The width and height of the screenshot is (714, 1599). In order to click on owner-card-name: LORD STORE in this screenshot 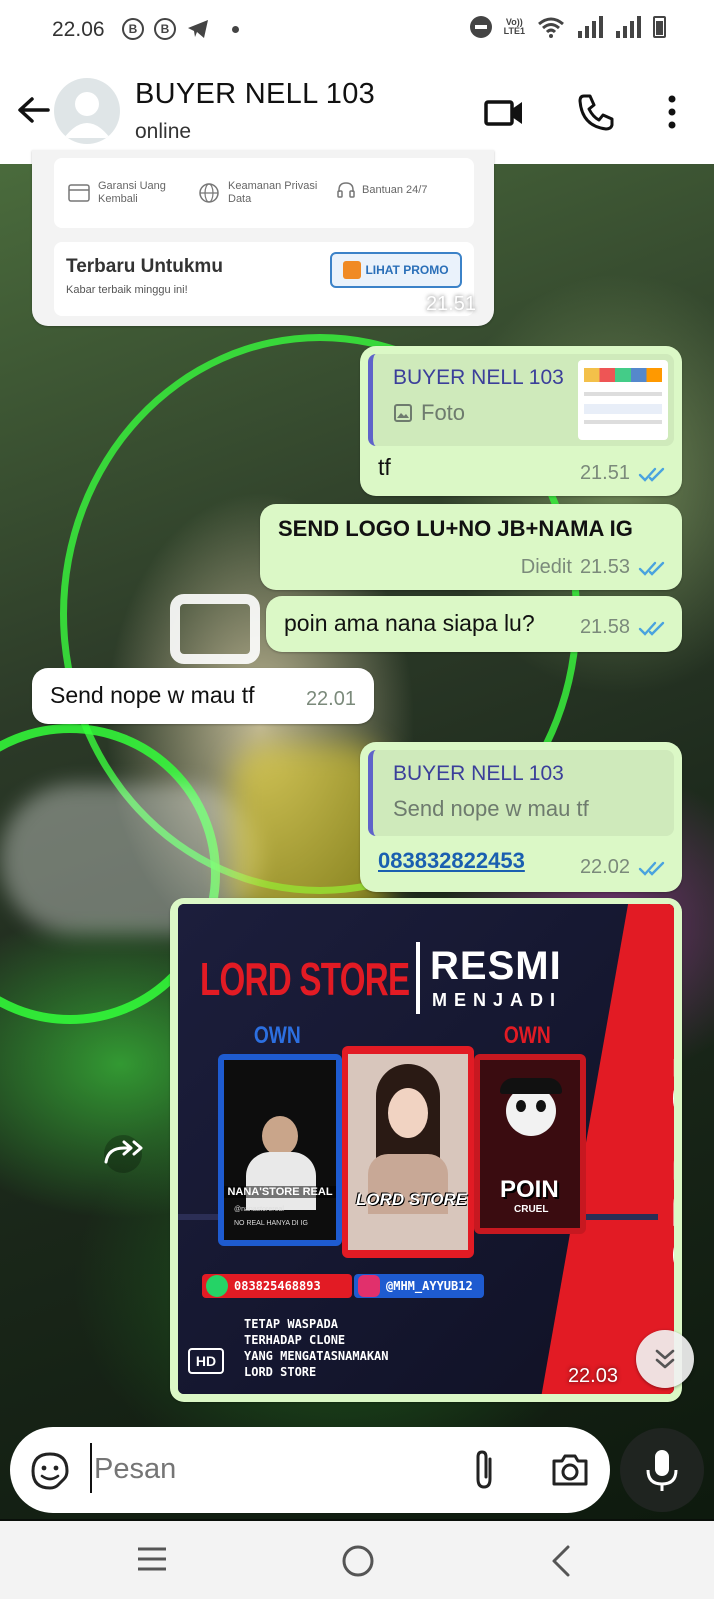, I will do `click(412, 1199)`.